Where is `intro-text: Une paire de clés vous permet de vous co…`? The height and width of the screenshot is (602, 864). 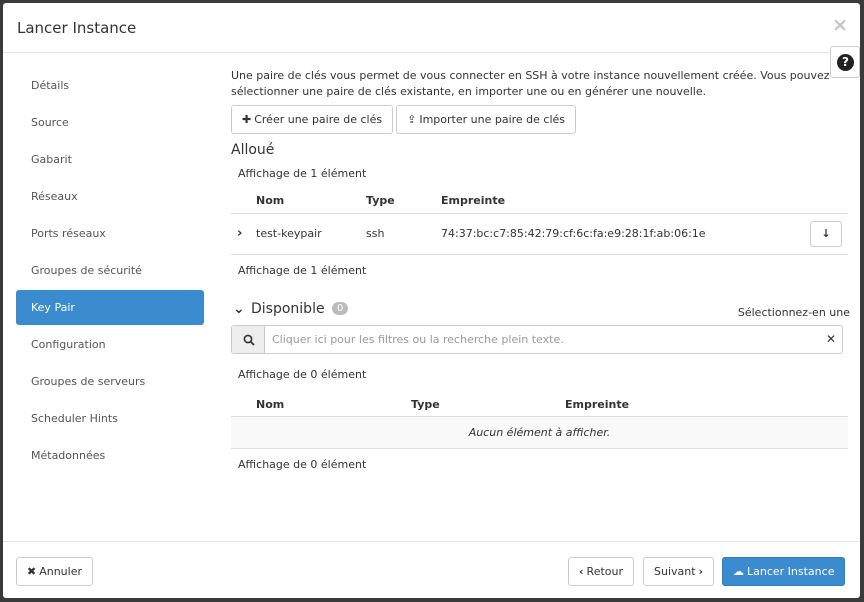 intro-text: Une paire de clés vous permet de vous co… is located at coordinates (539, 84).